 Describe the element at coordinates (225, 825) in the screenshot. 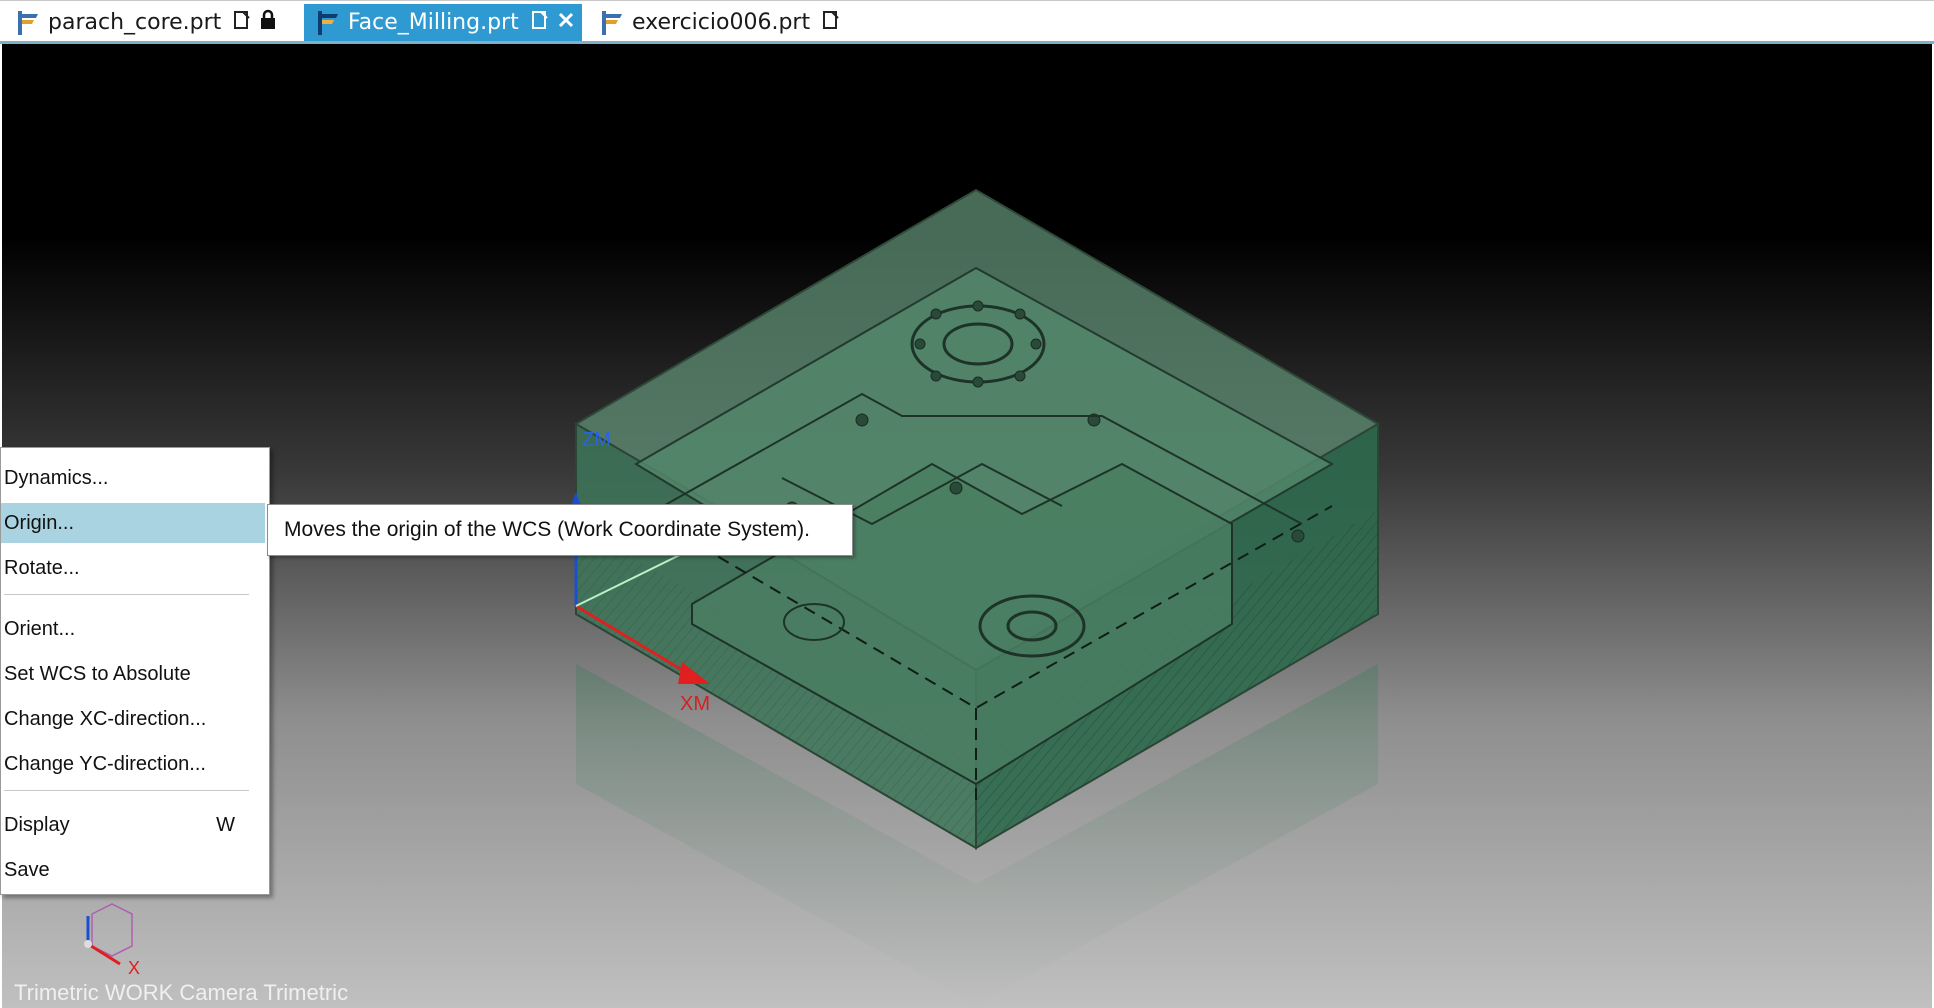

I see `shortcut-key: W` at that location.